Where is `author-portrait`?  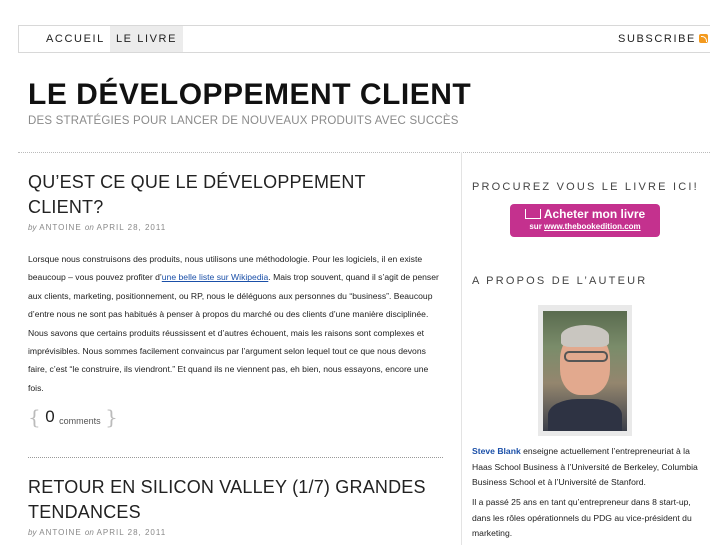 author-portrait is located at coordinates (585, 371).